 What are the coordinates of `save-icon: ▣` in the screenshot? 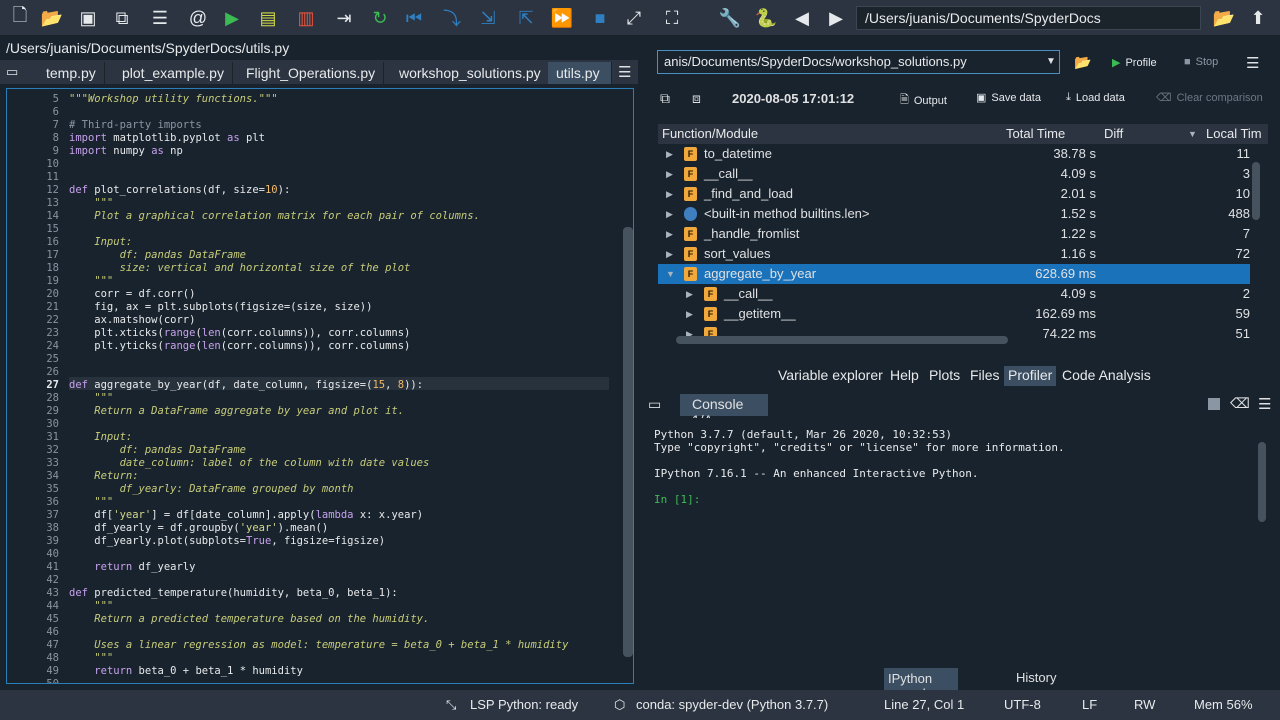 It's located at (88, 18).